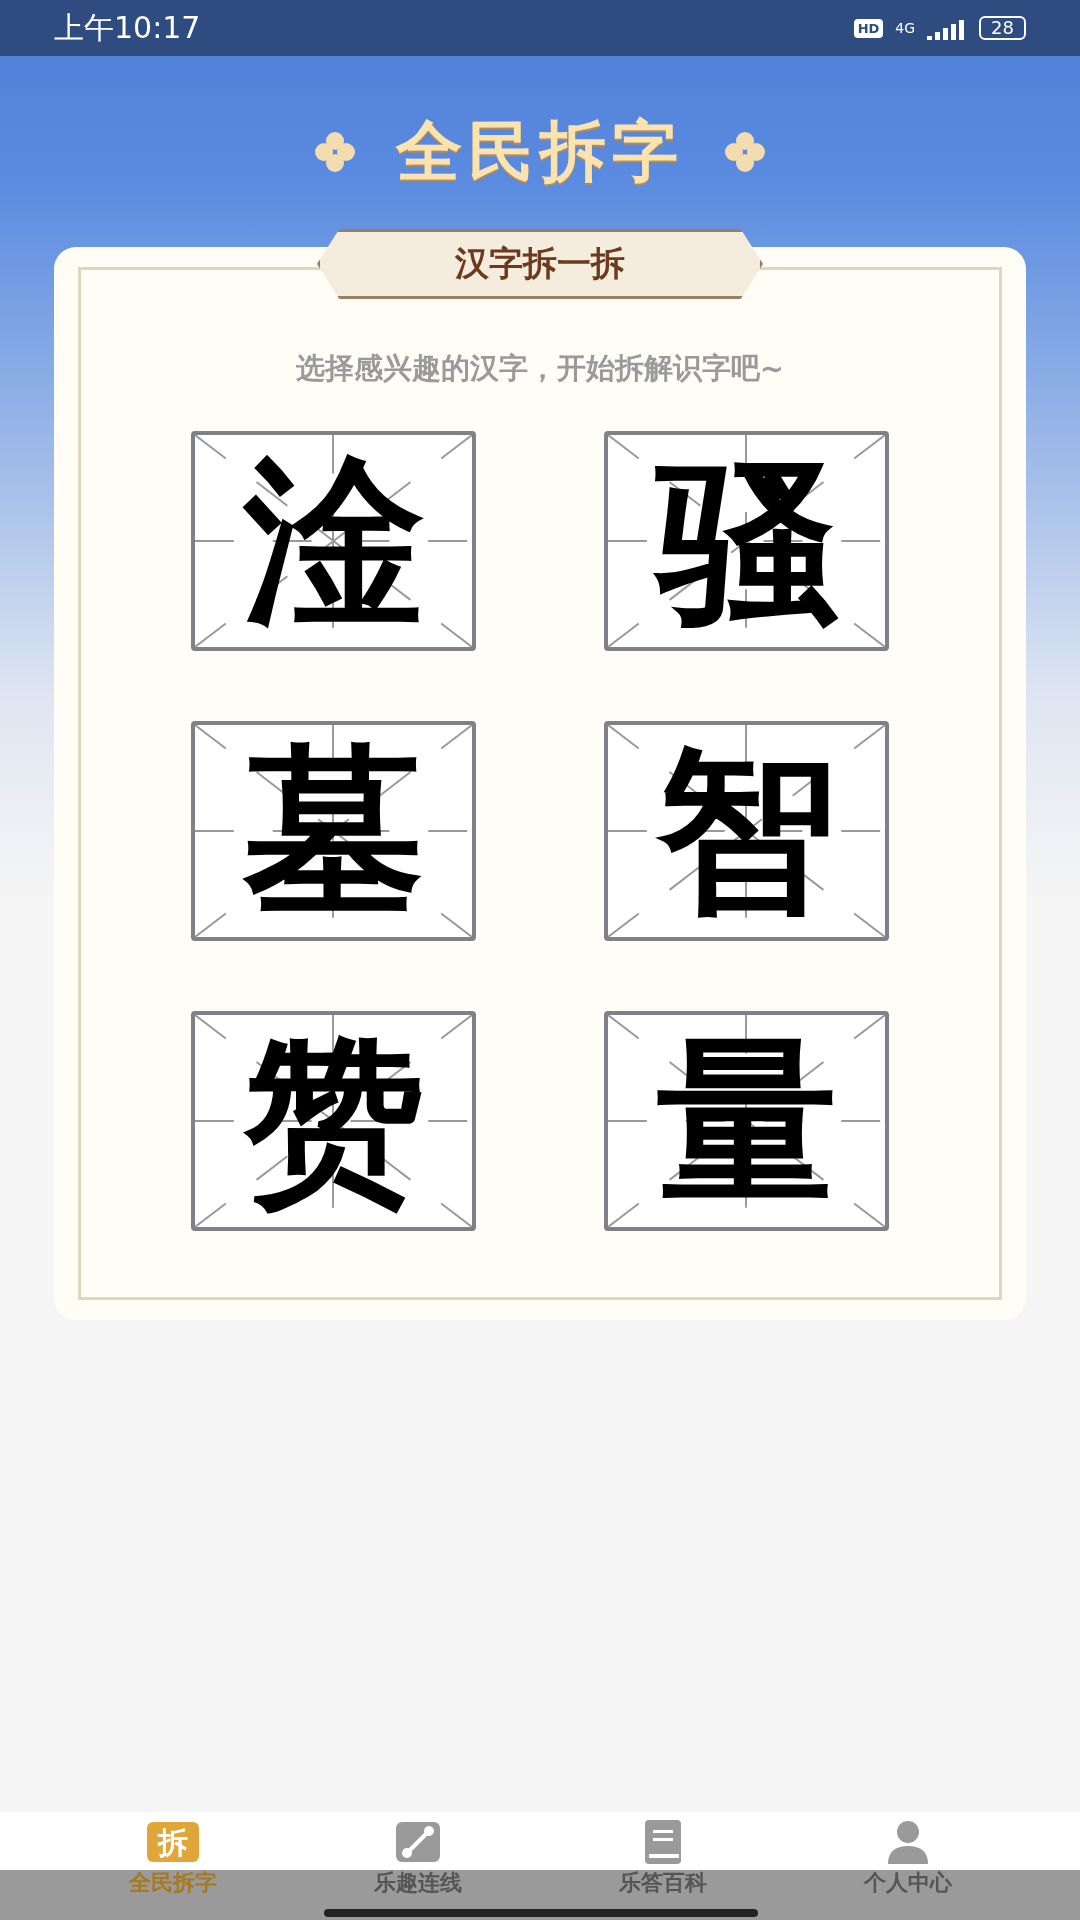  I want to click on section-title: 汉字拆一拆, so click(540, 264).